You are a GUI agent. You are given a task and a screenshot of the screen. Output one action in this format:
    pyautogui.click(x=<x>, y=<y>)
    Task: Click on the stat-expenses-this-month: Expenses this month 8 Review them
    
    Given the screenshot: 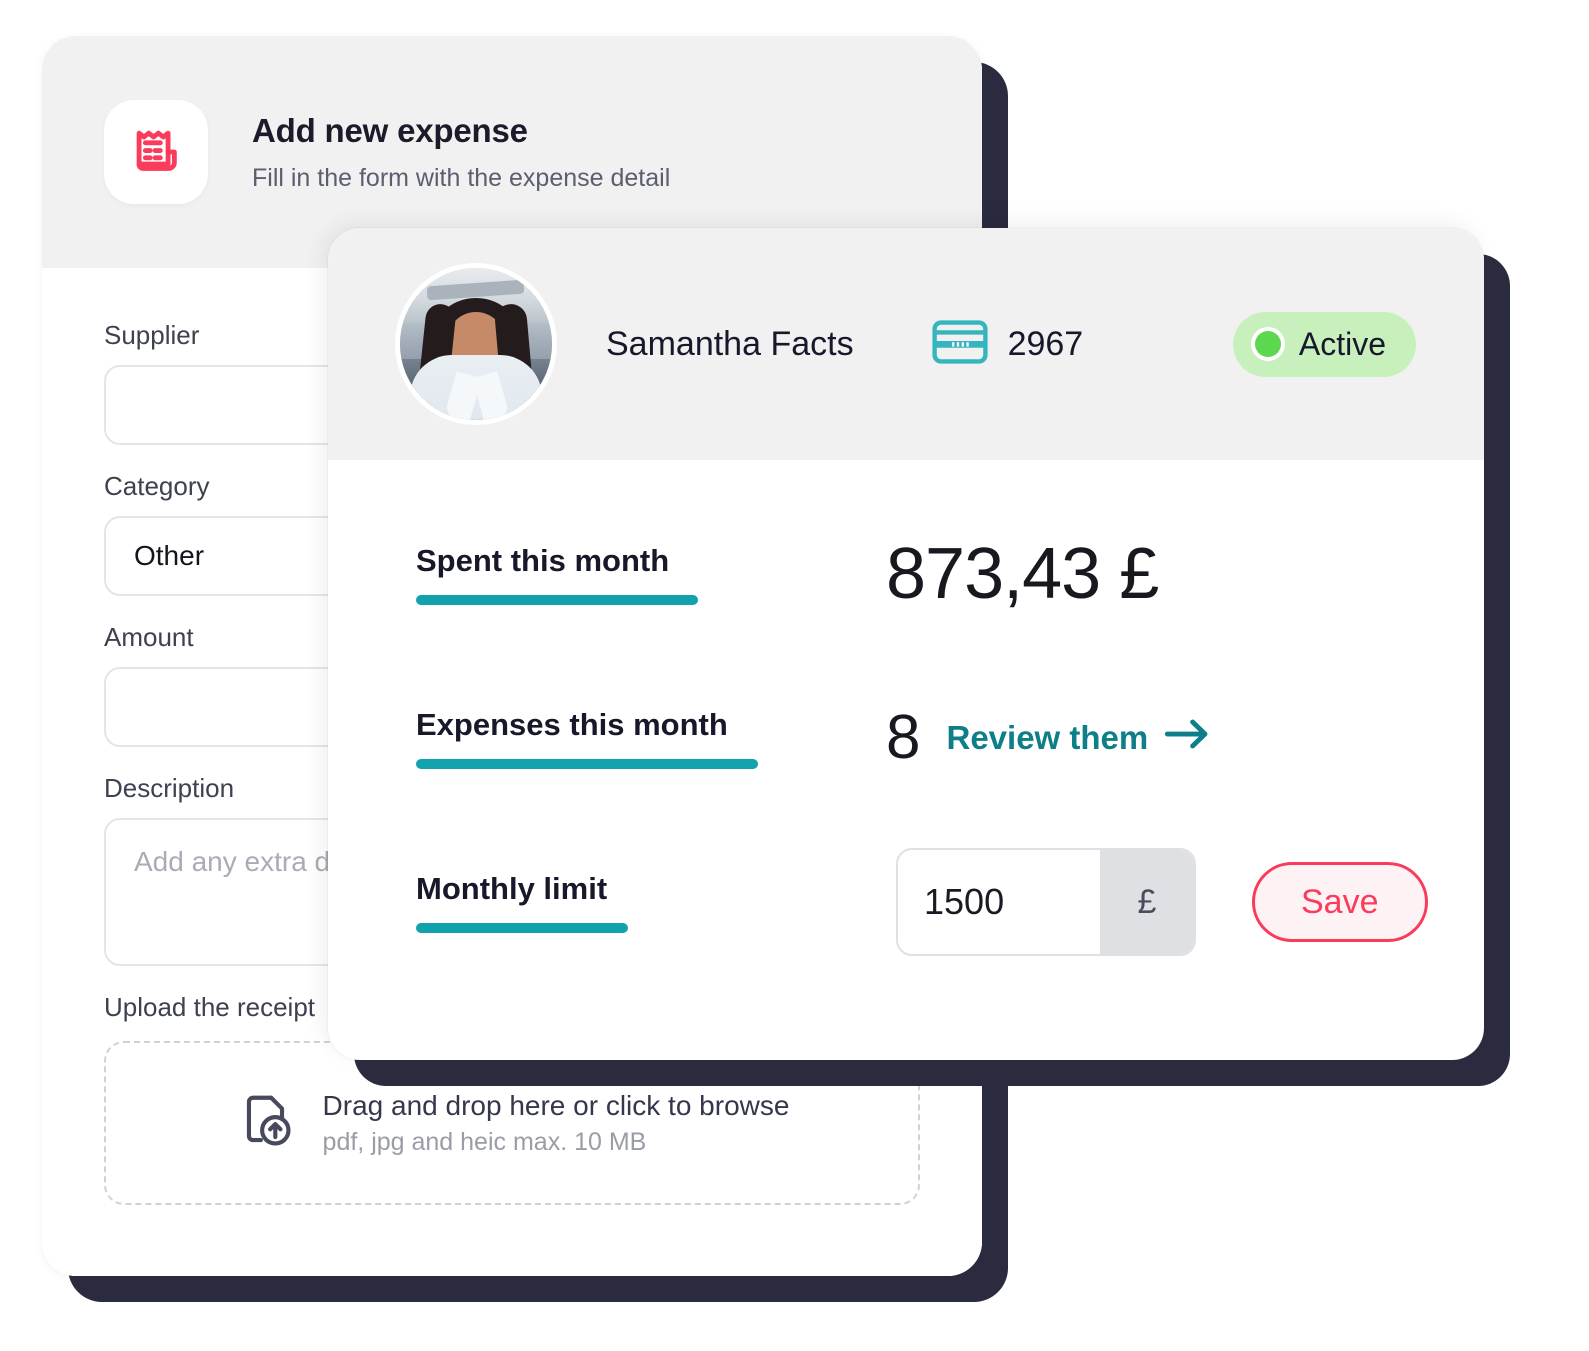 What is the action you would take?
    pyautogui.click(x=916, y=738)
    